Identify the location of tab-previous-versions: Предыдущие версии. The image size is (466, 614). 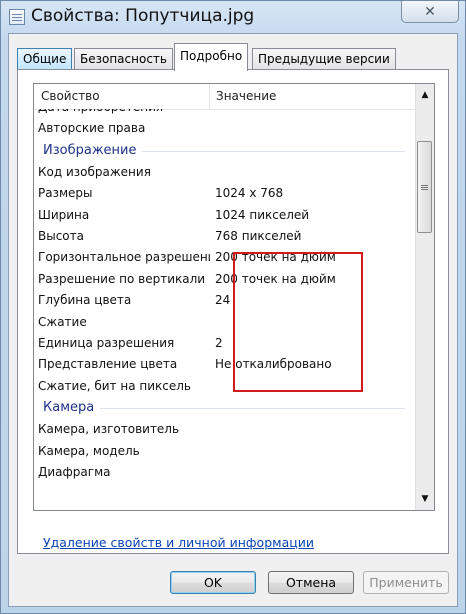
(324, 59).